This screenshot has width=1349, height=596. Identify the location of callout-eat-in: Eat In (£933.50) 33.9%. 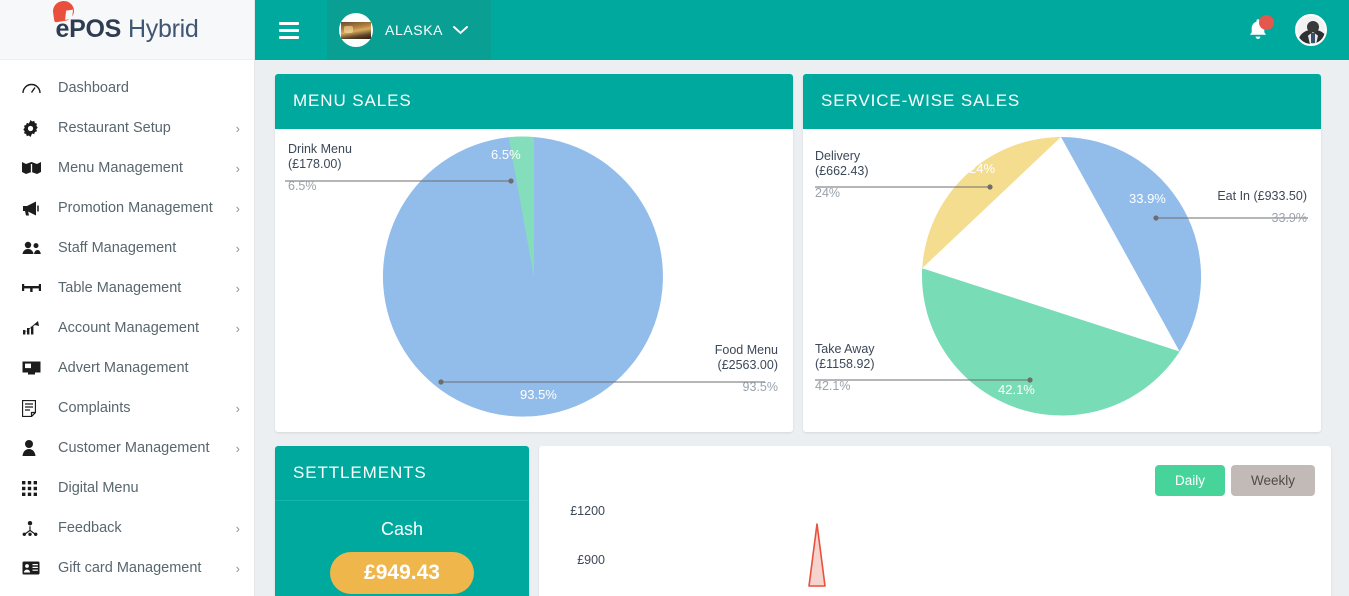
(1262, 207).